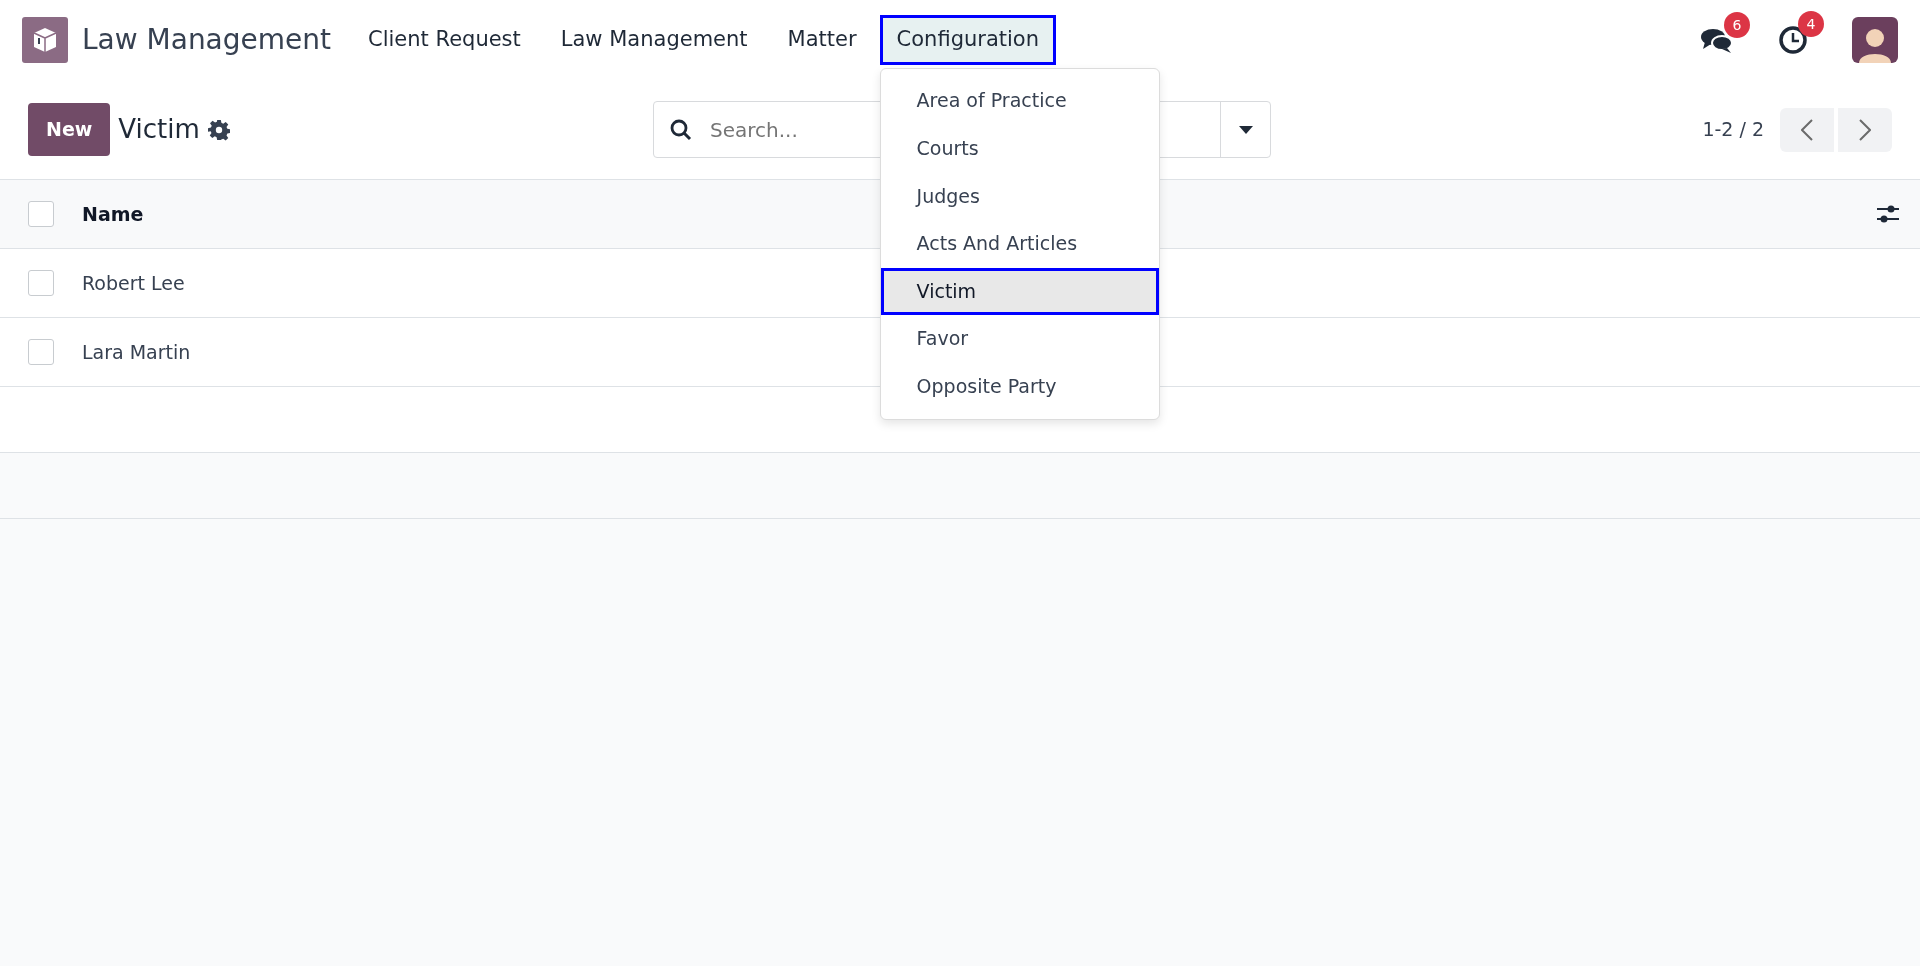 The width and height of the screenshot is (1920, 966). I want to click on table-cell-text: Robert Lee, so click(133, 283).